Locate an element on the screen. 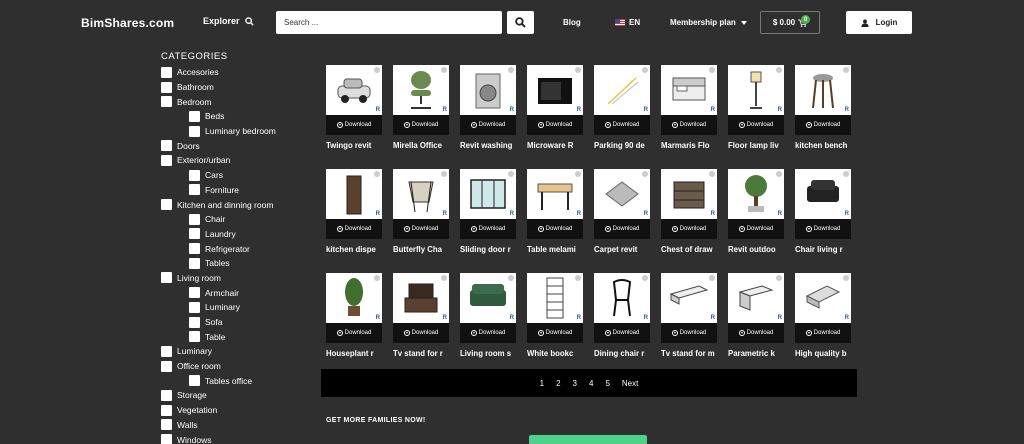 This screenshot has width=1024, height=444. category-item: Sofa is located at coordinates (236, 322).